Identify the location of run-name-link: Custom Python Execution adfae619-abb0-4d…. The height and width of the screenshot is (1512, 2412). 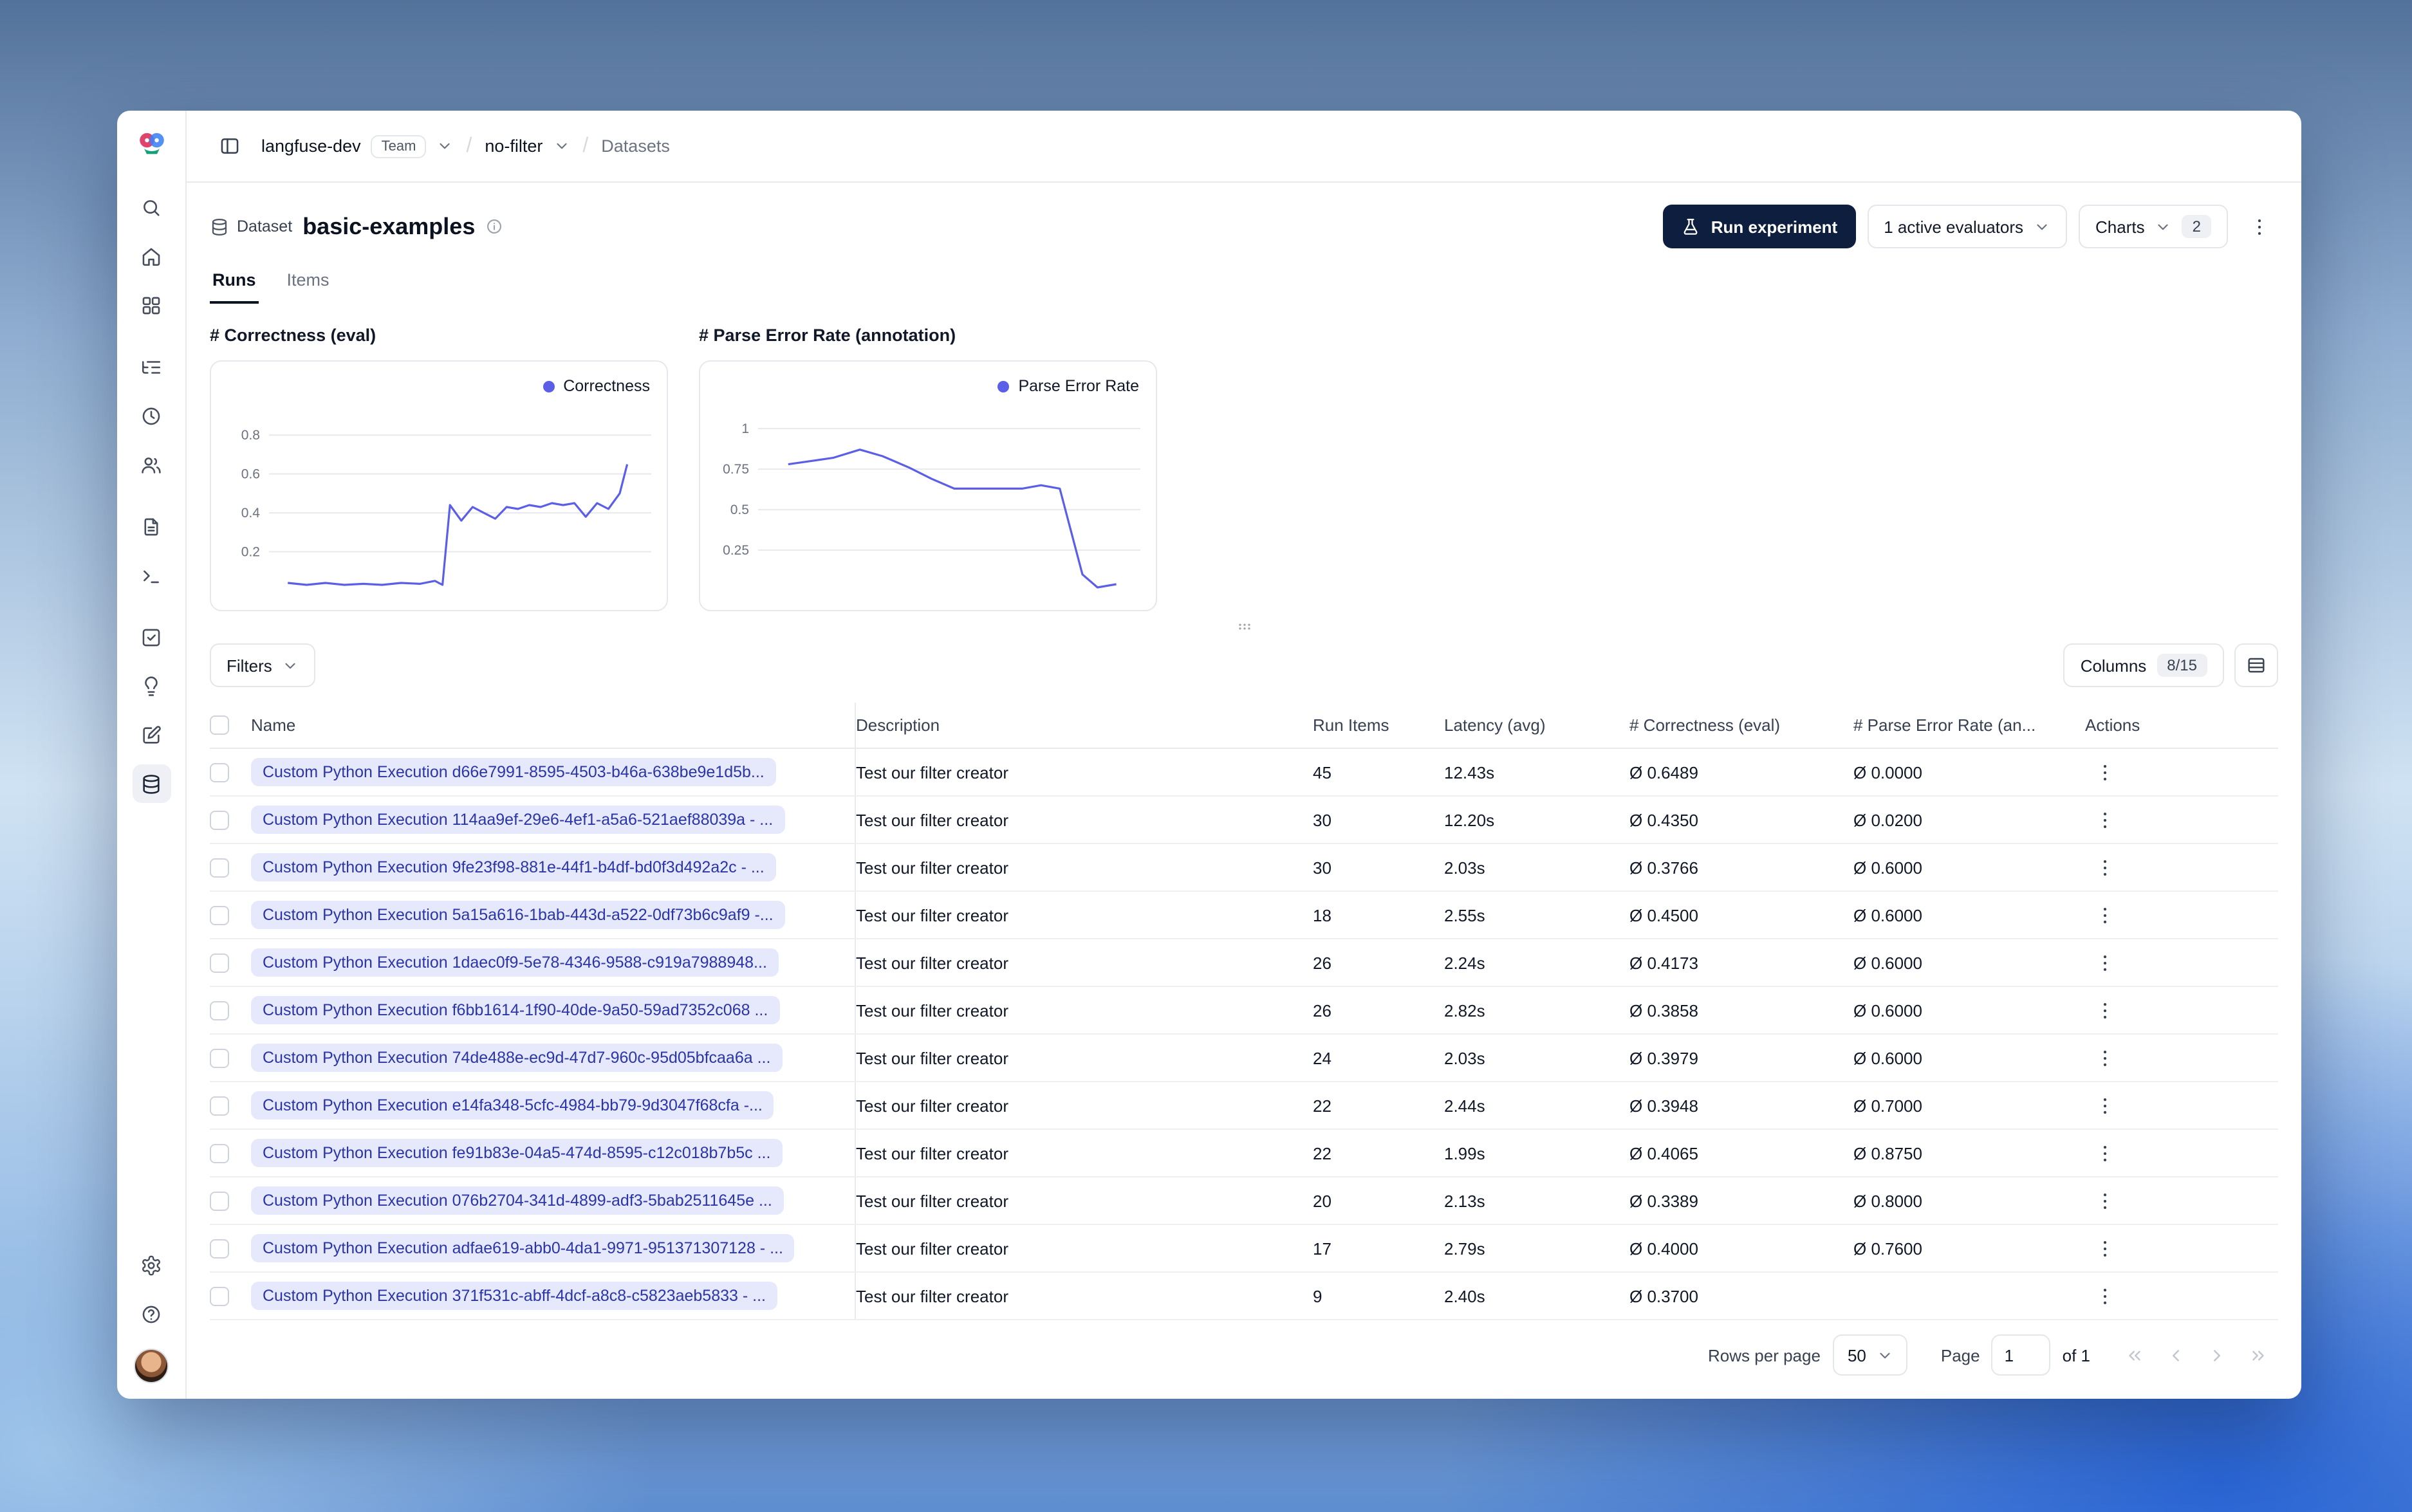
(523, 1248).